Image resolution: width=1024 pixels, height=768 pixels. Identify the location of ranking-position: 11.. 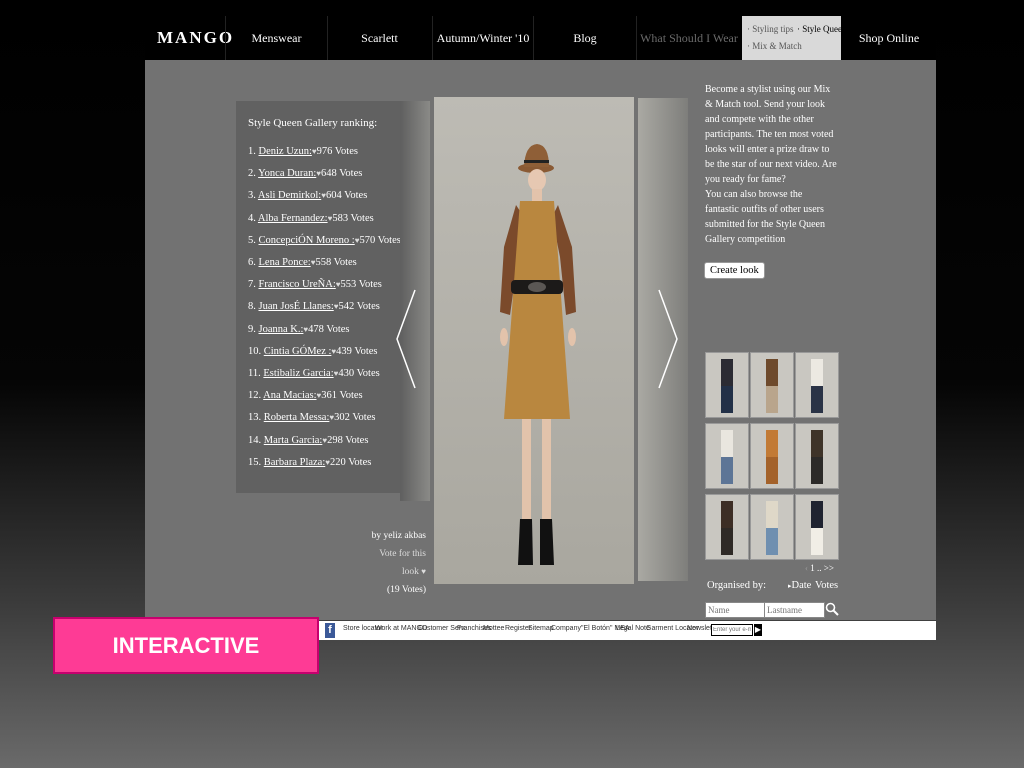
(254, 373).